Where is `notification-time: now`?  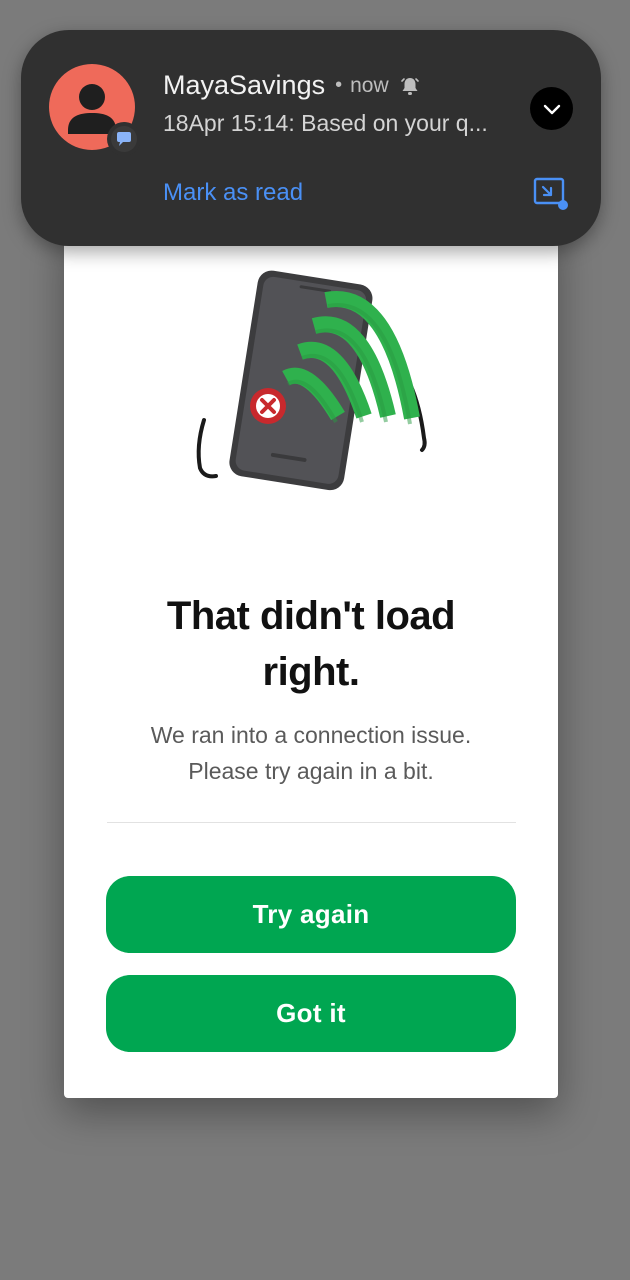
notification-time: now is located at coordinates (369, 85).